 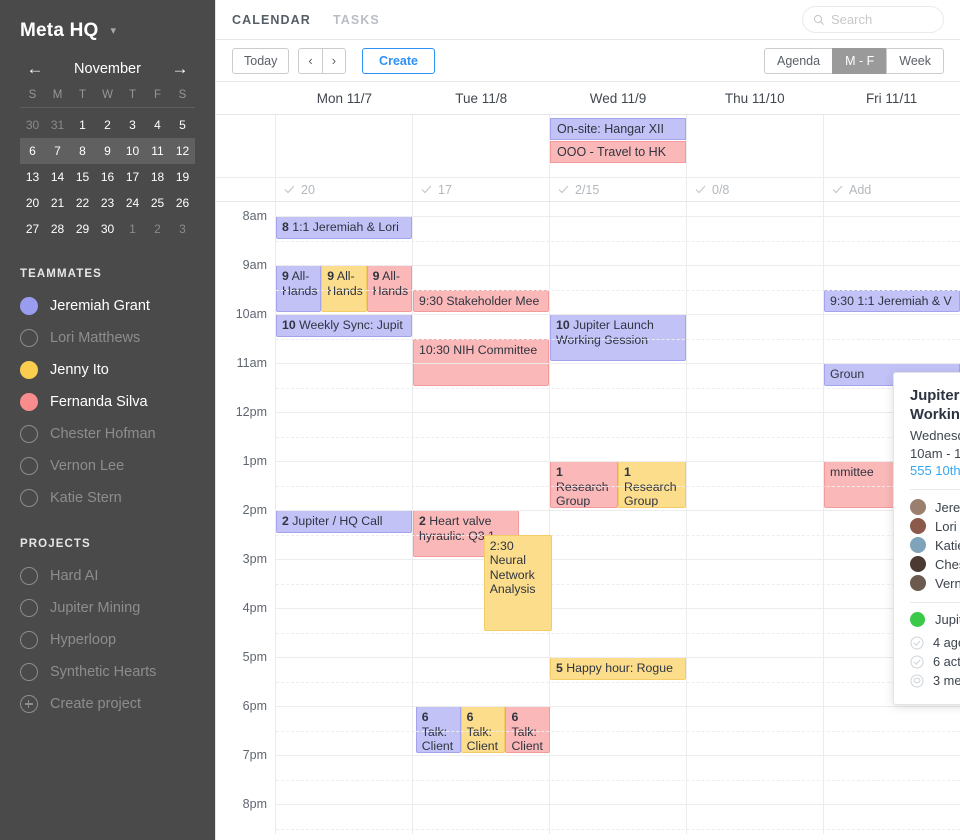 What do you see at coordinates (82, 203) in the screenshot?
I see `mini-calendar-day: 22` at bounding box center [82, 203].